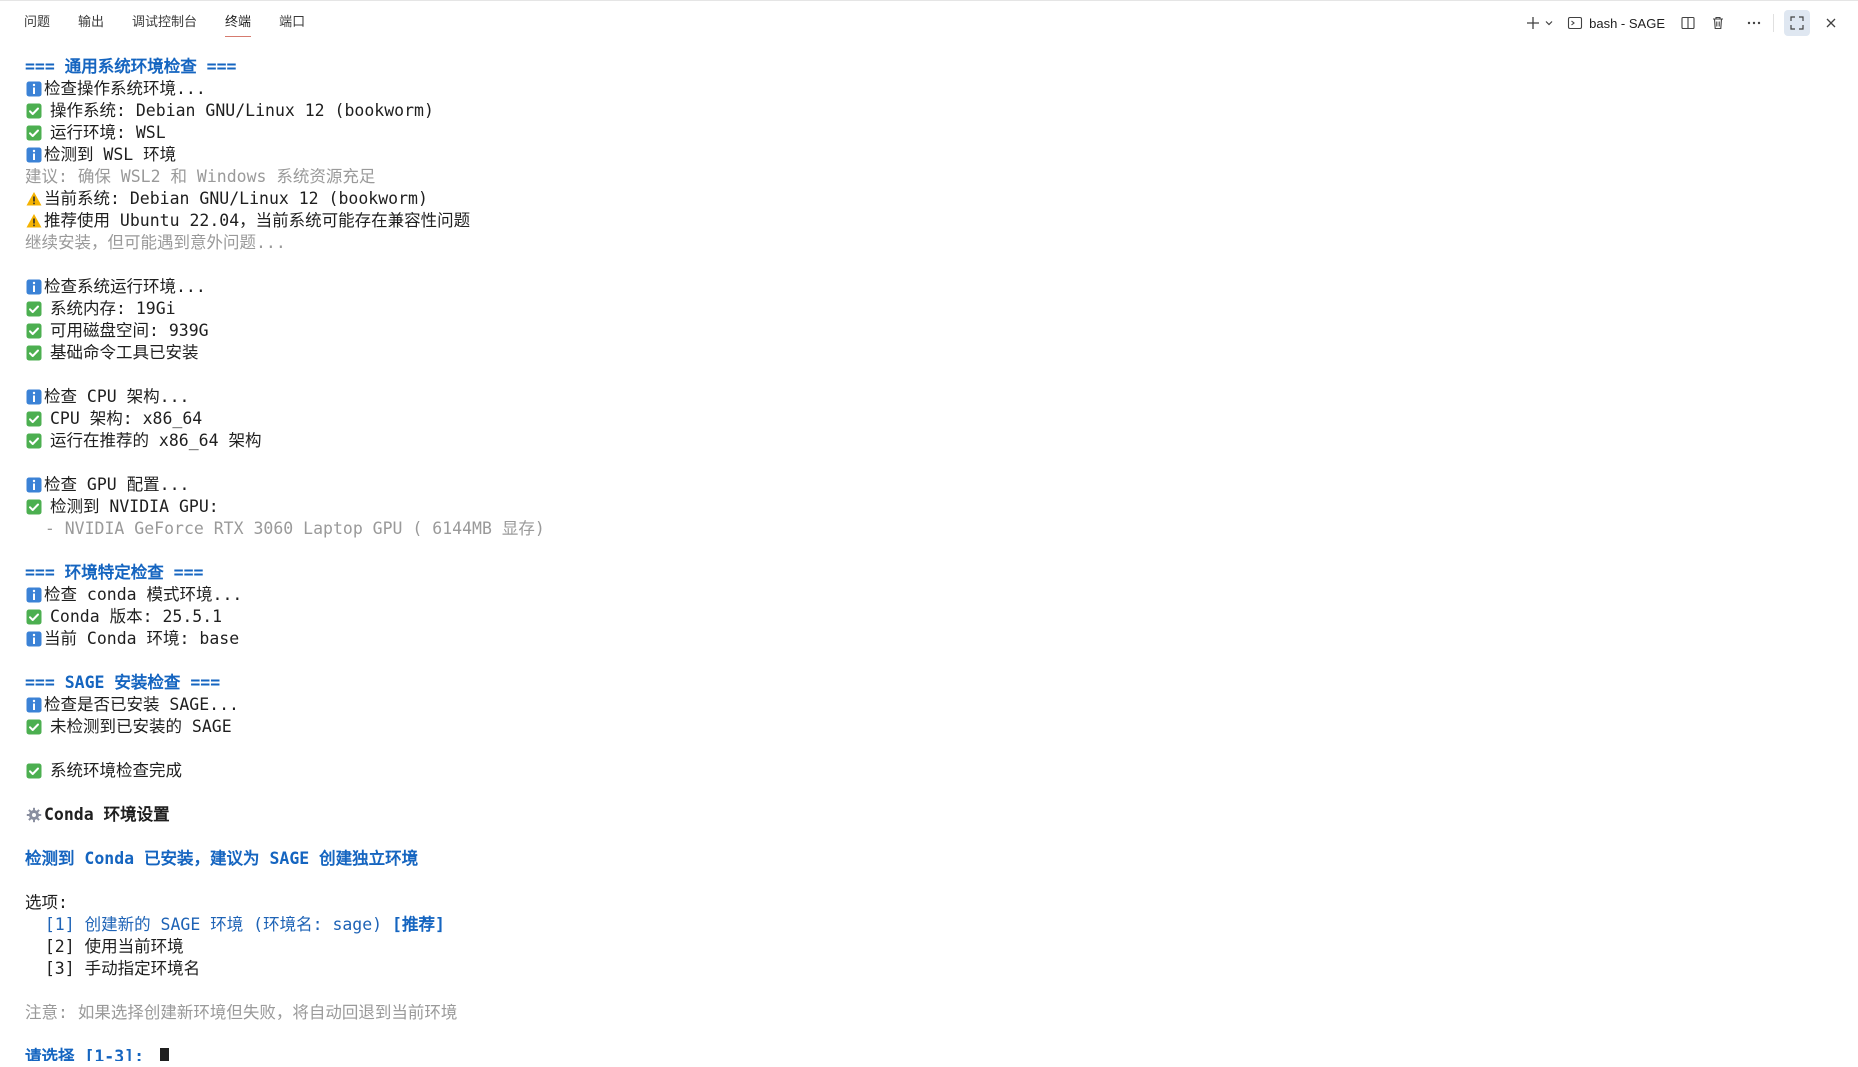 The width and height of the screenshot is (1858, 1067). Describe the element at coordinates (89, 1054) in the screenshot. I see `terminal-line-text: 请选择 [1-3]:` at that location.